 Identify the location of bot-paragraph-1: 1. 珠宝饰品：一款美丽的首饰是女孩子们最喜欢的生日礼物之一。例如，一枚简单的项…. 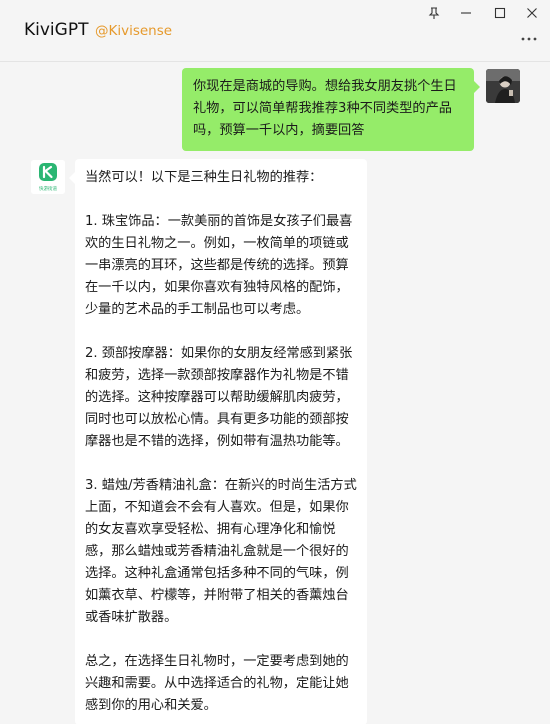
(219, 265).